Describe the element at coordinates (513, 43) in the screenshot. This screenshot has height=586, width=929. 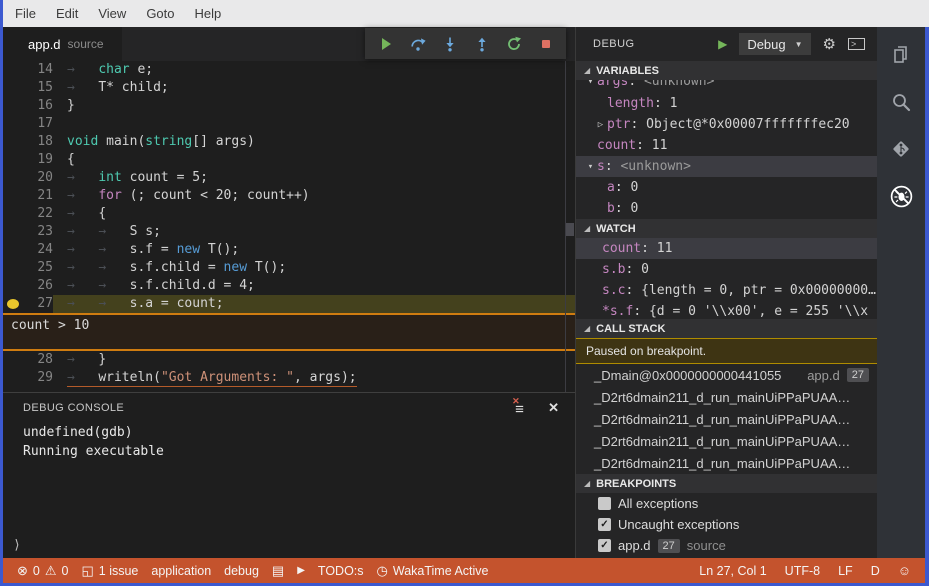
I see `restart-button` at that location.